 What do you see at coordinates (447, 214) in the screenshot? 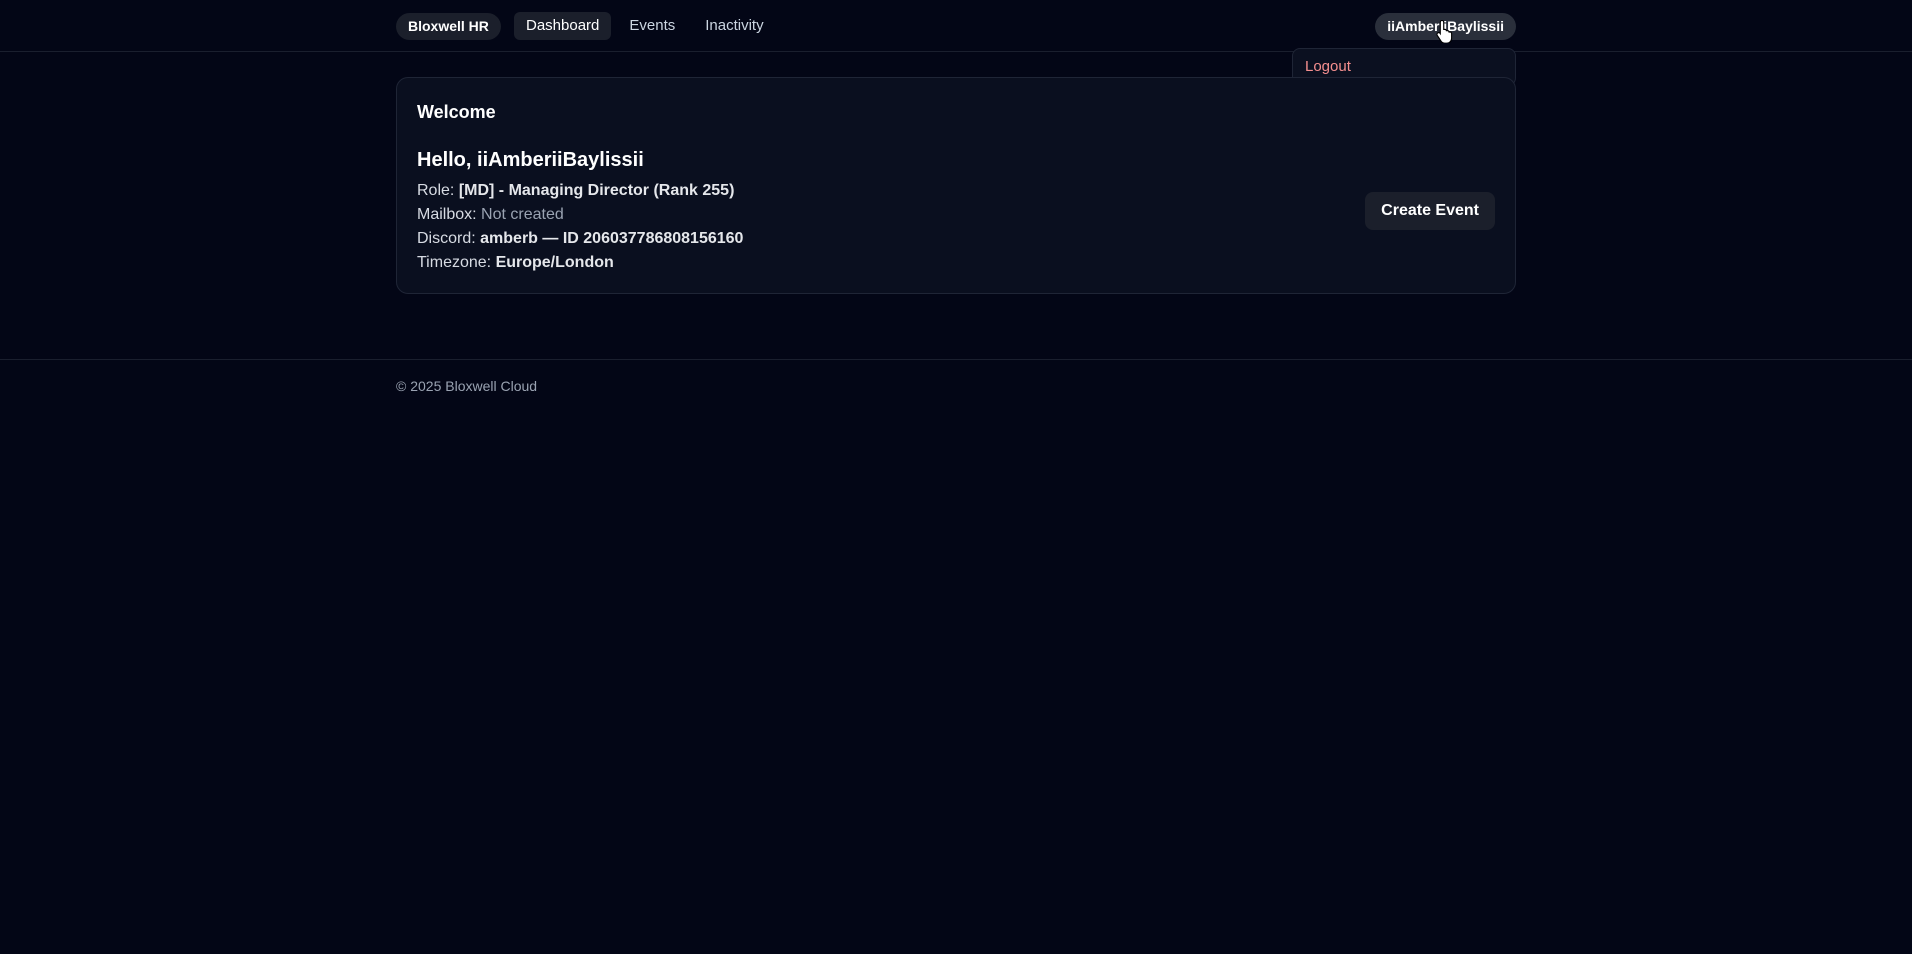
I see `mailbox-label: Mailbox:` at bounding box center [447, 214].